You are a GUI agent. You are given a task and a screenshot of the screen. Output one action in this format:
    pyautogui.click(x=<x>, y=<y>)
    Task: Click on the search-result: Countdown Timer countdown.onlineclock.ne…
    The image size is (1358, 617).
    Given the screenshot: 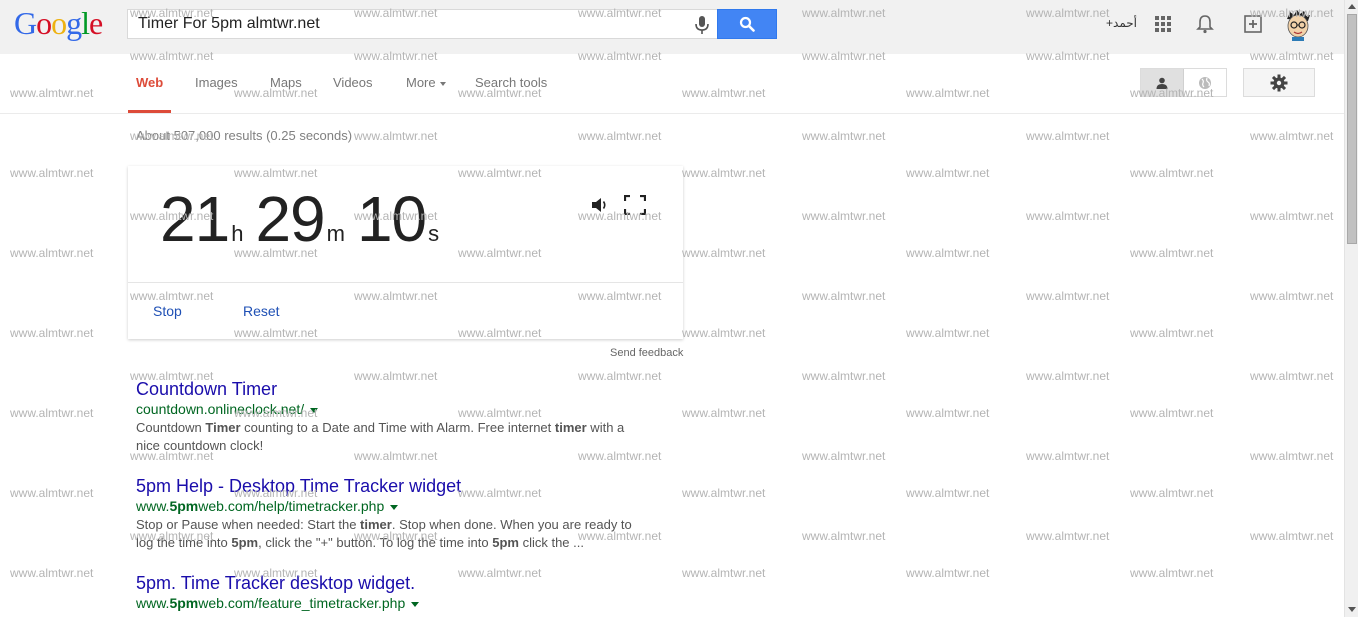 What is the action you would take?
    pyautogui.click(x=391, y=417)
    